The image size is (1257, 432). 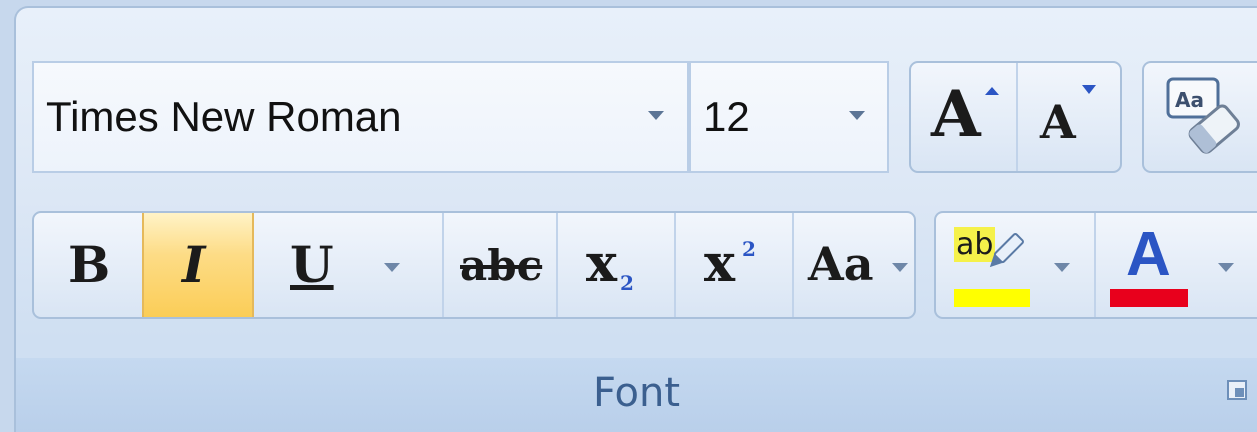 I want to click on bold-glyph: B, so click(x=89, y=264).